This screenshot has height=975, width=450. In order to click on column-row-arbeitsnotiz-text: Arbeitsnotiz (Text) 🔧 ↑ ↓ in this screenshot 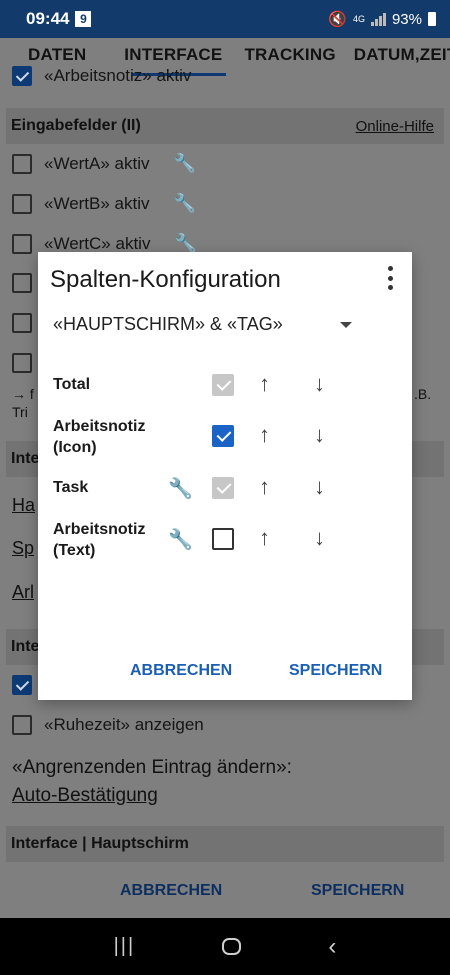, I will do `click(225, 539)`.